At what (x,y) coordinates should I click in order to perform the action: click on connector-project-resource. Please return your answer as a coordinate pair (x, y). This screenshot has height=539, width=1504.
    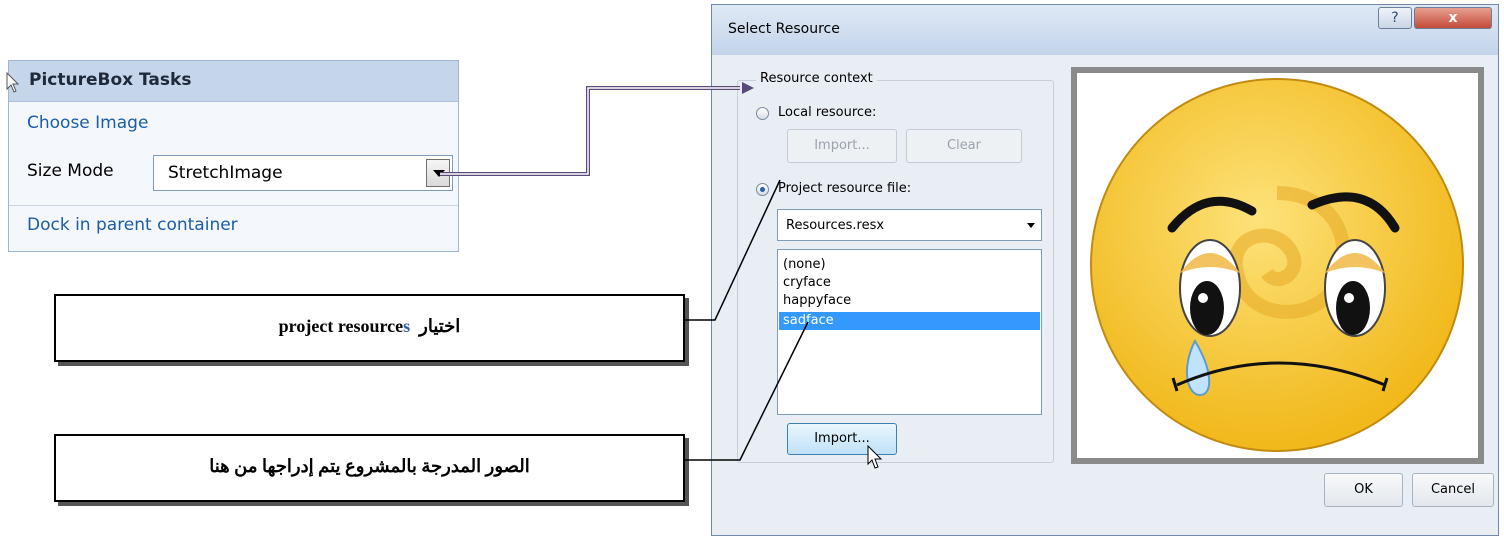
    Looking at the image, I should click on (733, 250).